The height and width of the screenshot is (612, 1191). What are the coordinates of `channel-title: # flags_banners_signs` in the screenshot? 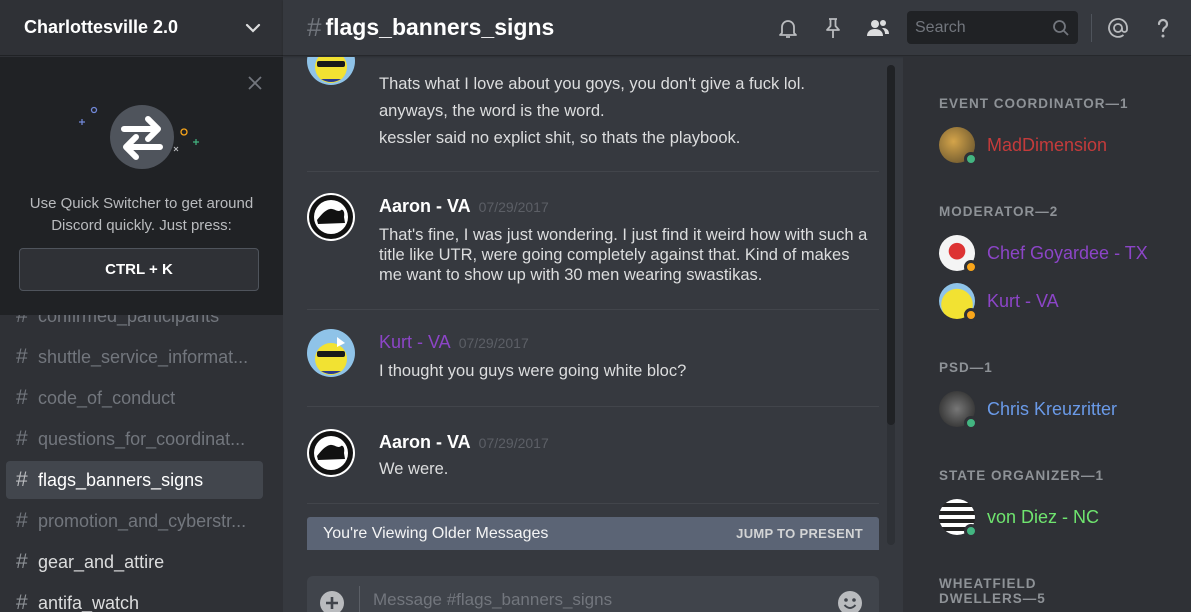 It's located at (430, 27).